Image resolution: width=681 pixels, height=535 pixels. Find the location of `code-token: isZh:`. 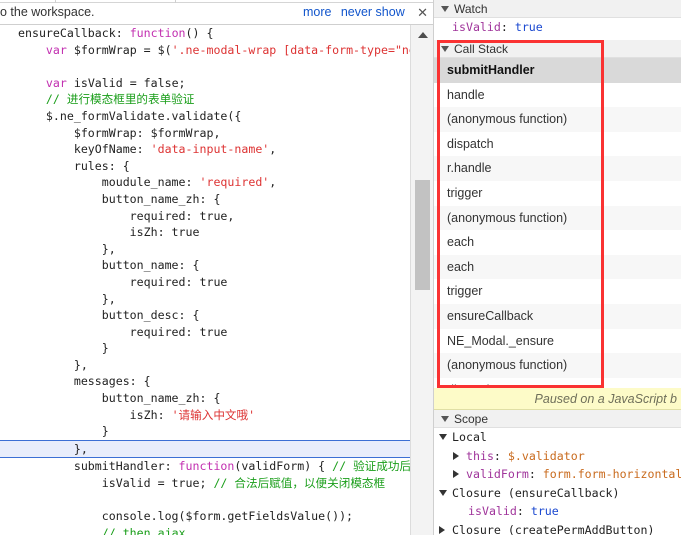

code-token: isZh: is located at coordinates (95, 414).